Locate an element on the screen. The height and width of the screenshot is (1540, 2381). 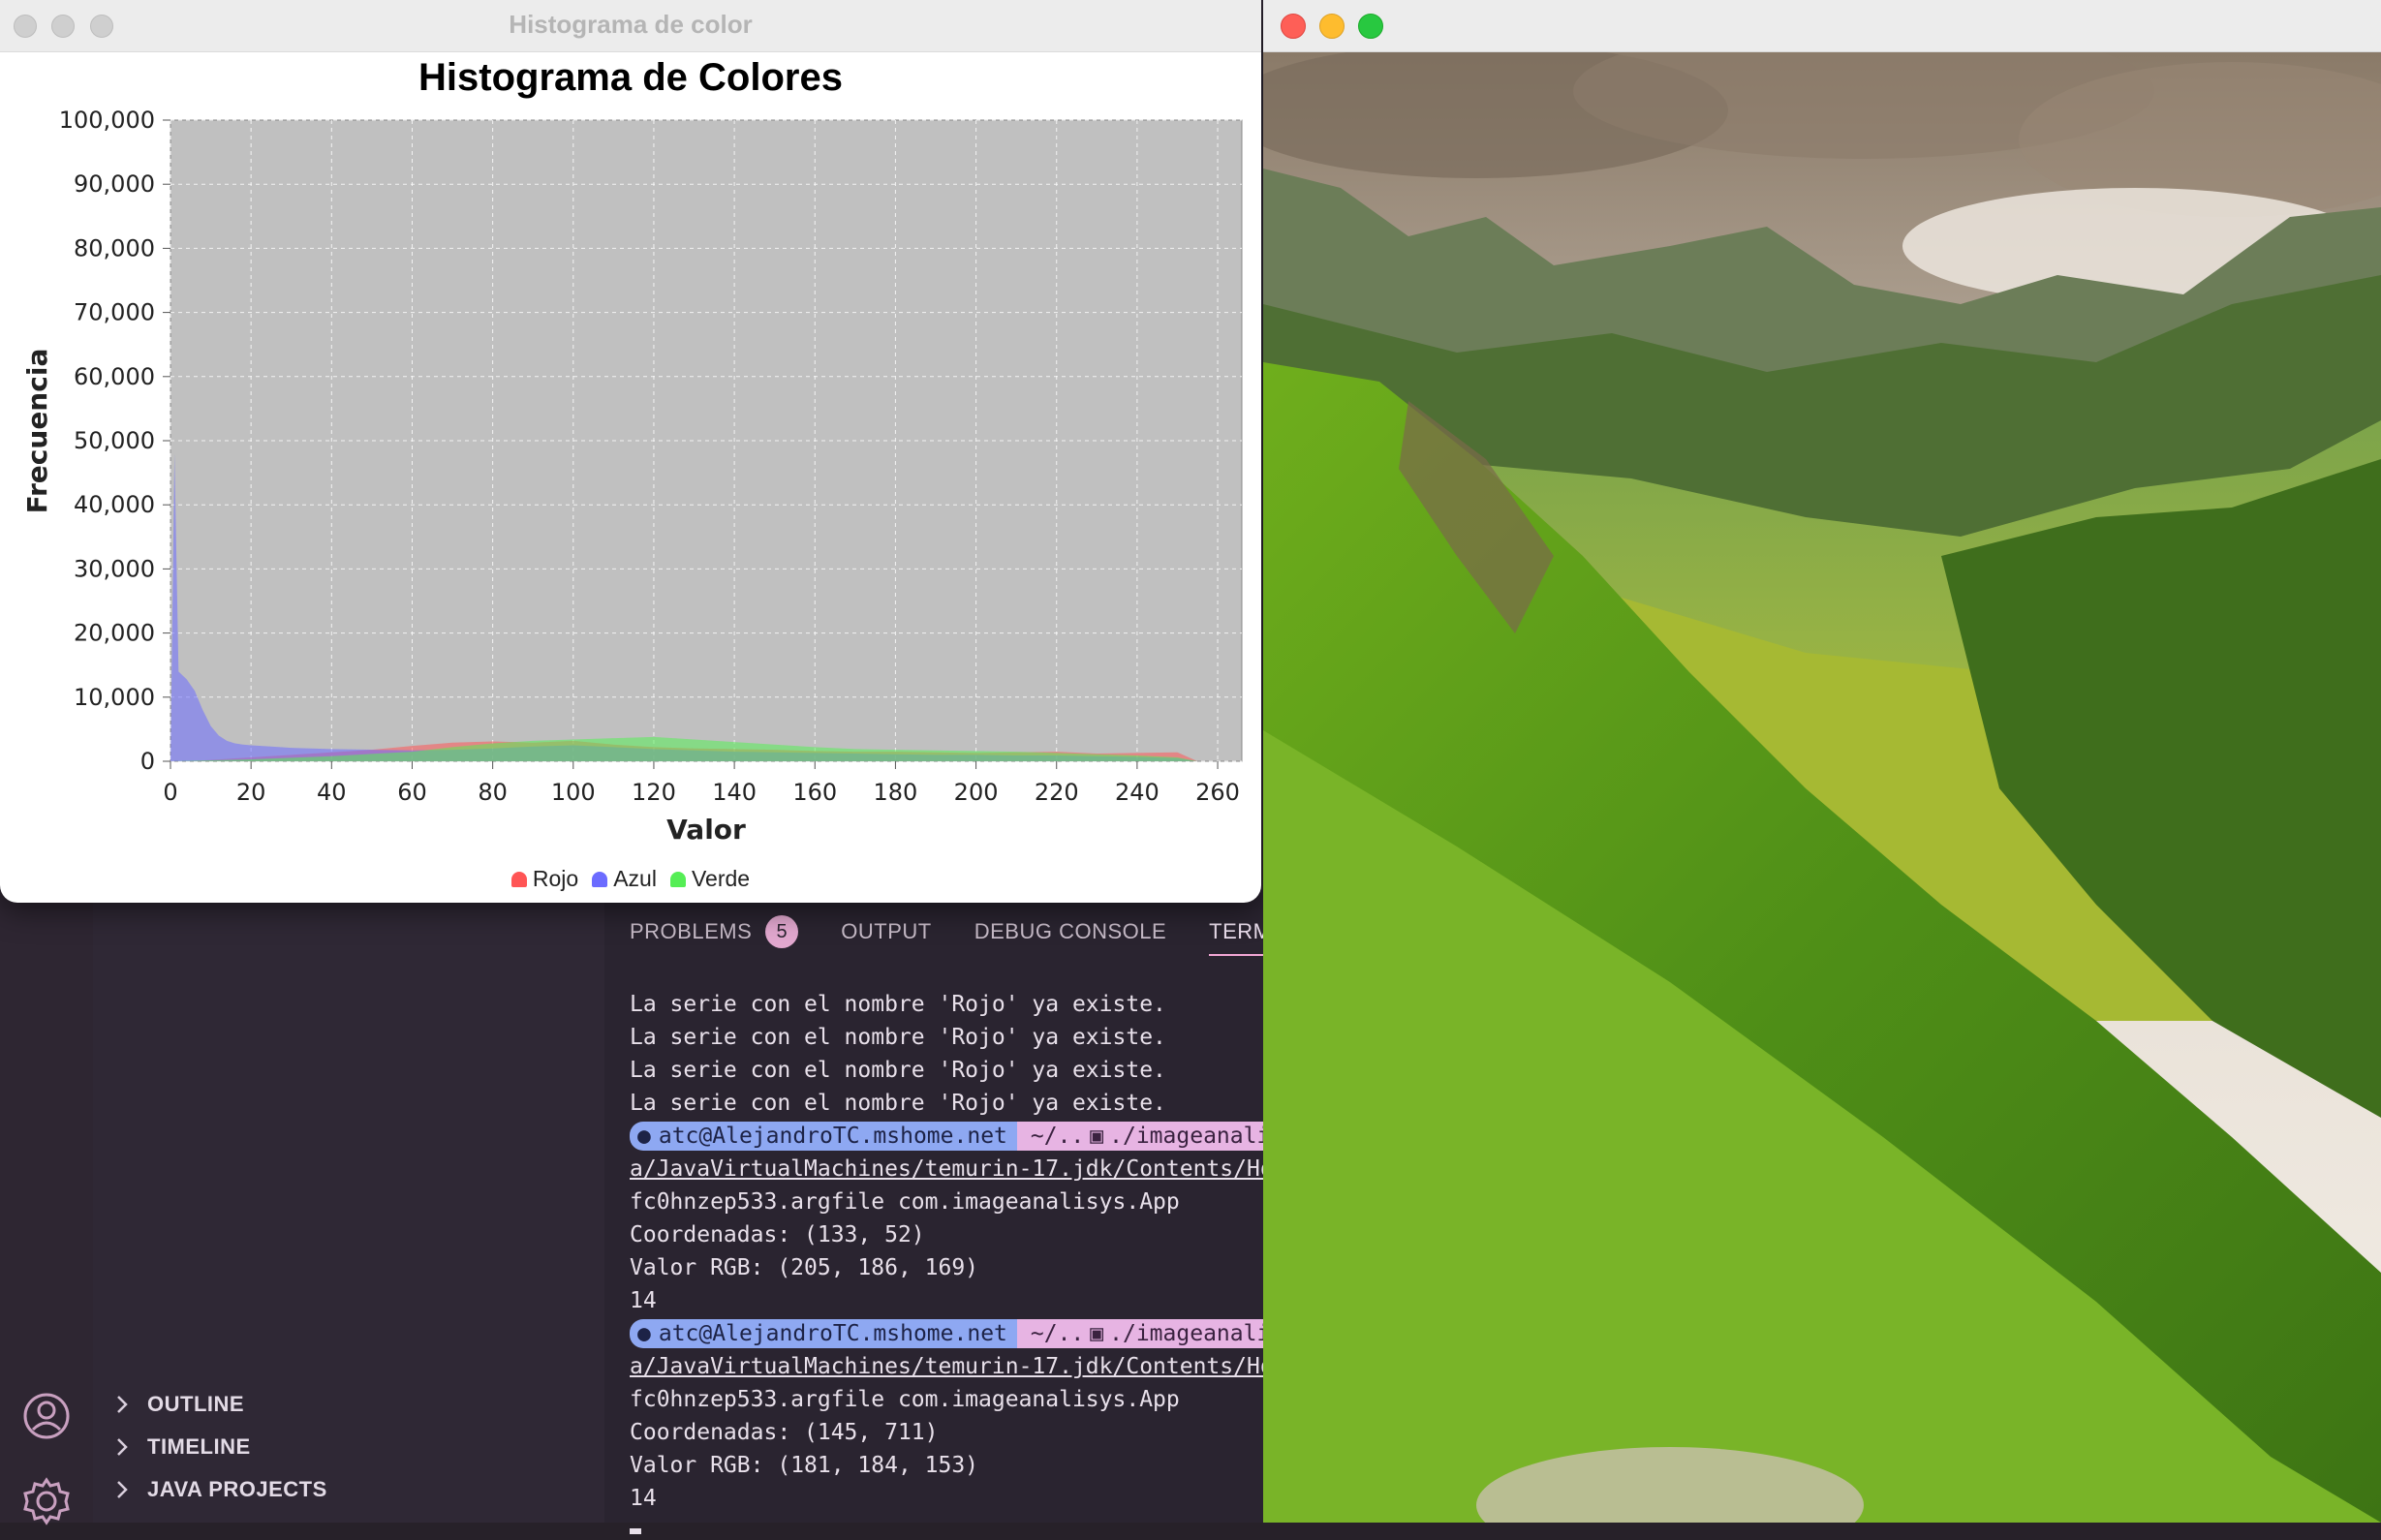
x-tick-label: 100 is located at coordinates (573, 793).